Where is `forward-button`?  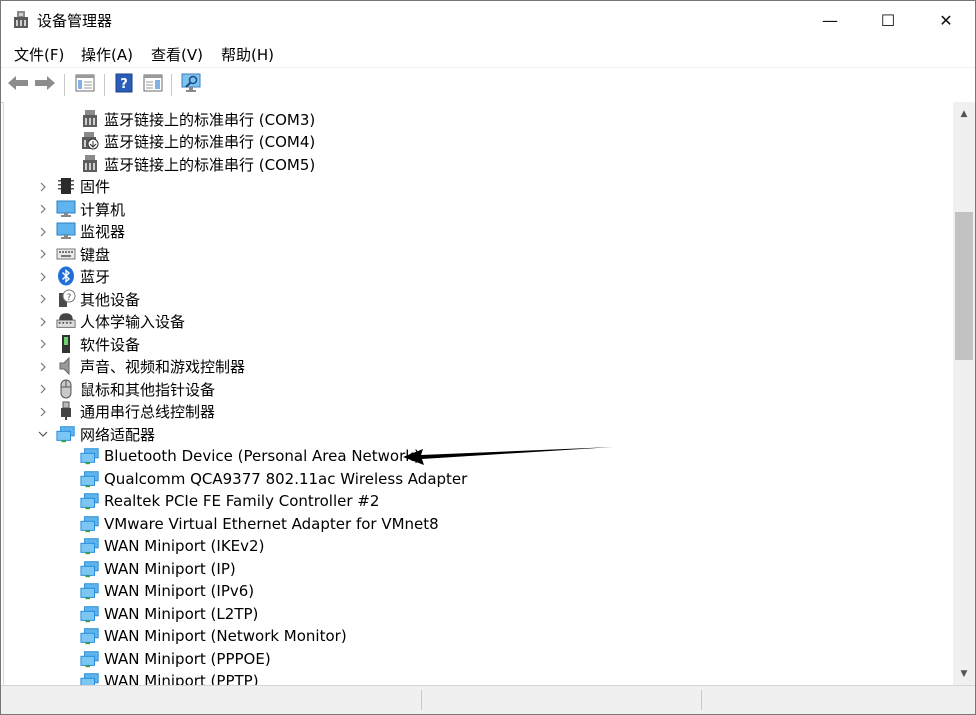 forward-button is located at coordinates (45, 85).